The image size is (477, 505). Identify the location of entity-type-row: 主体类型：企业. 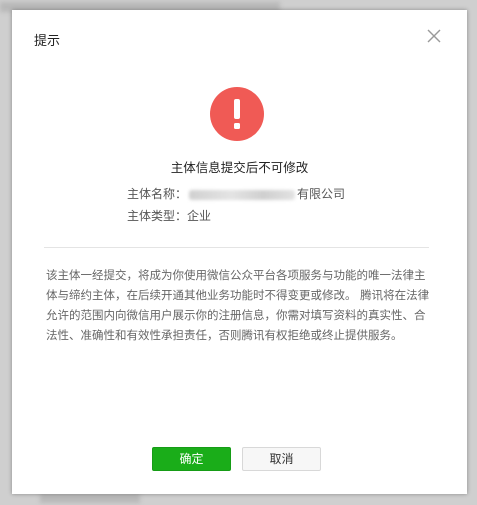
(169, 215).